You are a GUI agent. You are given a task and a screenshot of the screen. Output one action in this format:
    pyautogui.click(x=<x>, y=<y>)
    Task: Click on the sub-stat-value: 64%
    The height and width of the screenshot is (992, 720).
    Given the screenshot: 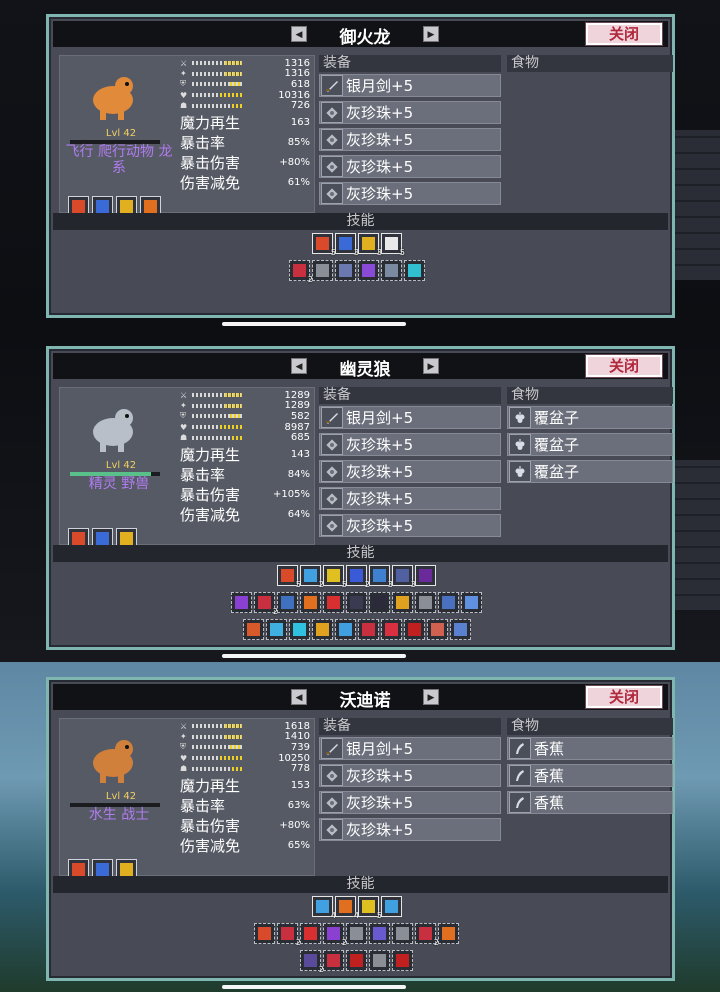 What is the action you would take?
    pyautogui.click(x=298, y=514)
    